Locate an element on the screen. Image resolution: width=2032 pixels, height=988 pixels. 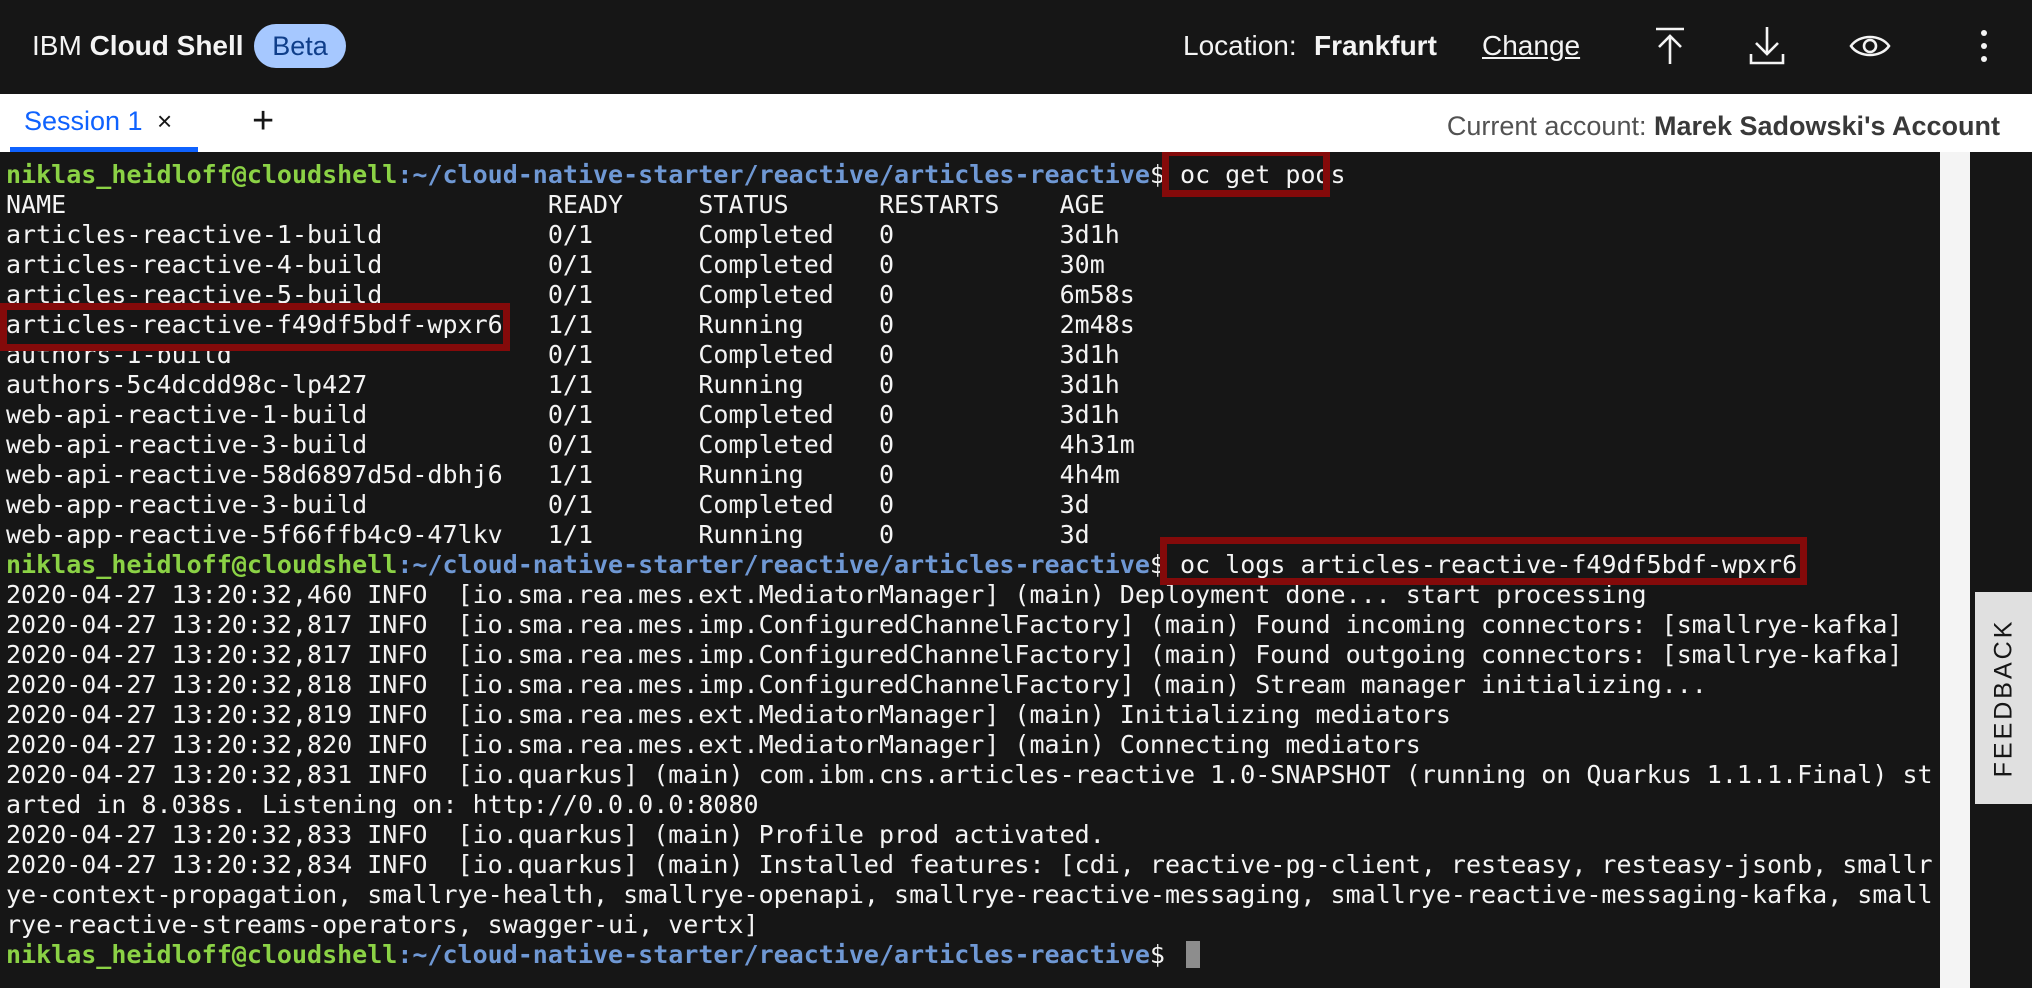
feedback-button: FEEDBACK is located at coordinates (2003, 698).